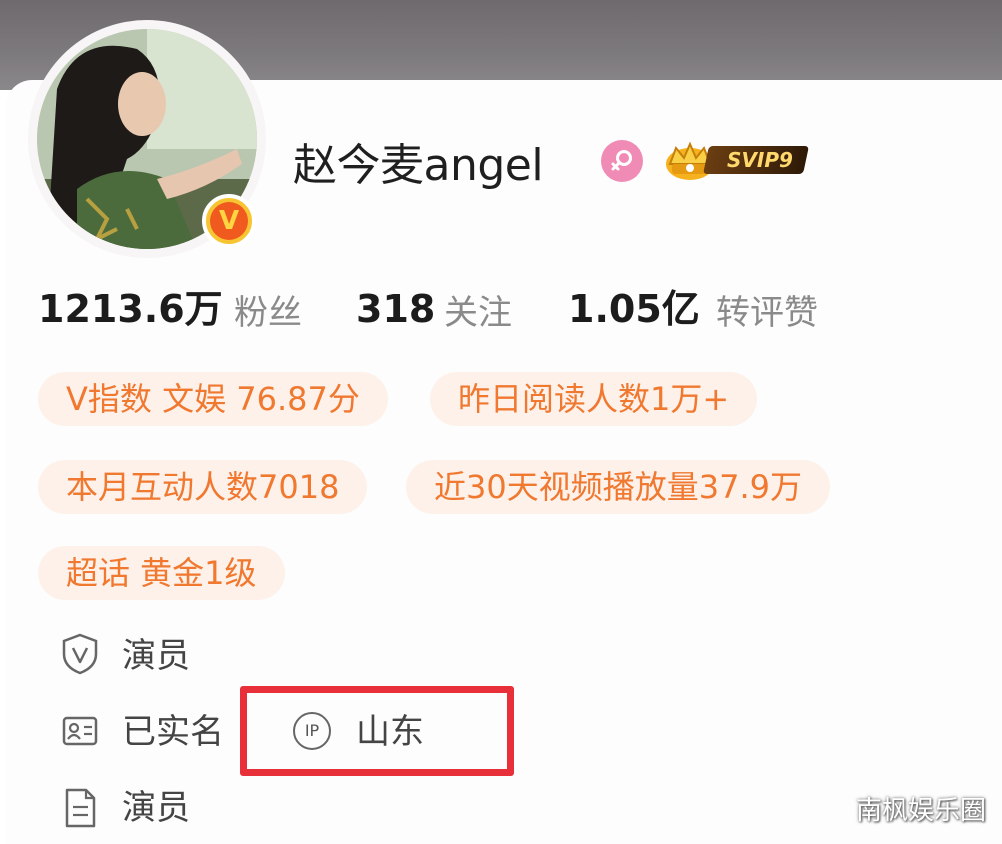  I want to click on tag-video-plays: 近30天视频播放量37.9万, so click(618, 487).